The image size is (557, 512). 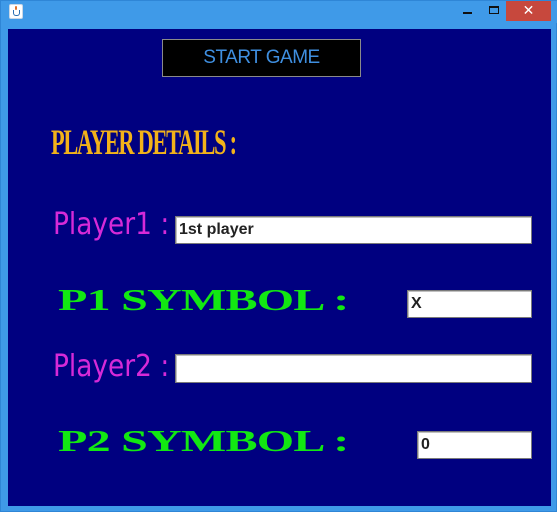 What do you see at coordinates (261, 58) in the screenshot?
I see `start-game-button: START GAME` at bounding box center [261, 58].